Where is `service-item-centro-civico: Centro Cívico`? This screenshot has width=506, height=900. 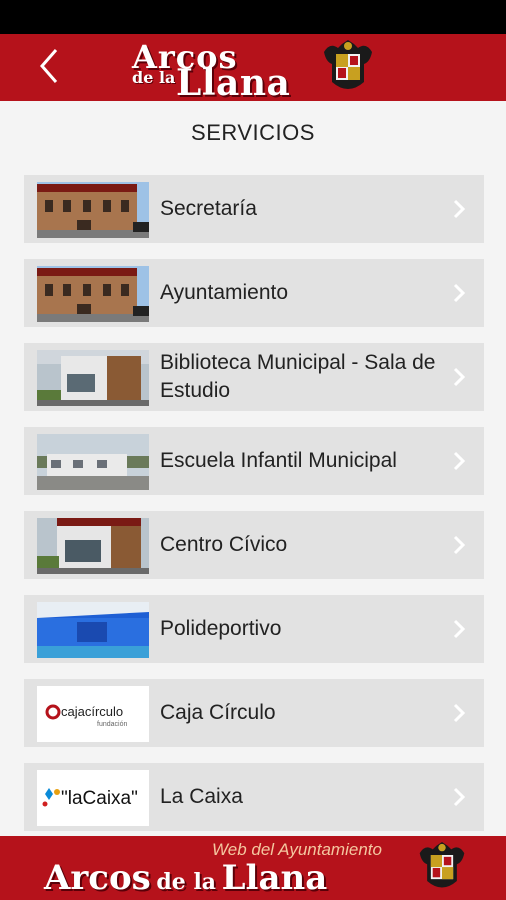 service-item-centro-civico: Centro Cívico is located at coordinates (254, 545).